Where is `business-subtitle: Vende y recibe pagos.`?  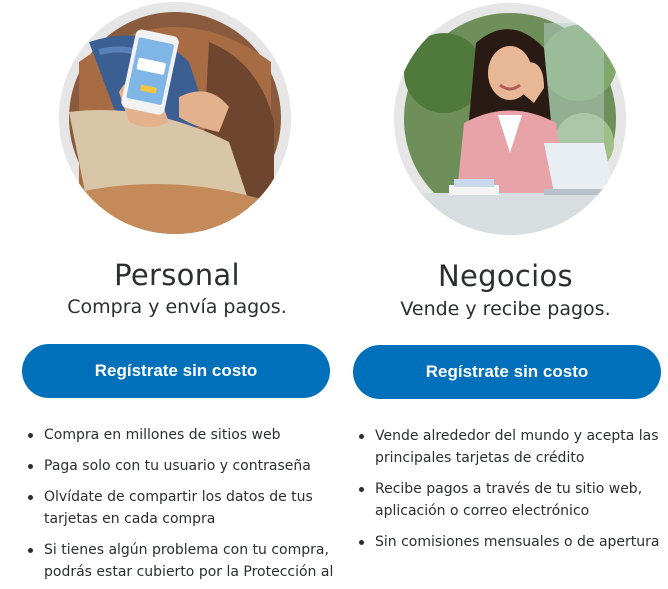
business-subtitle: Vende y recibe pagos. is located at coordinates (505, 309).